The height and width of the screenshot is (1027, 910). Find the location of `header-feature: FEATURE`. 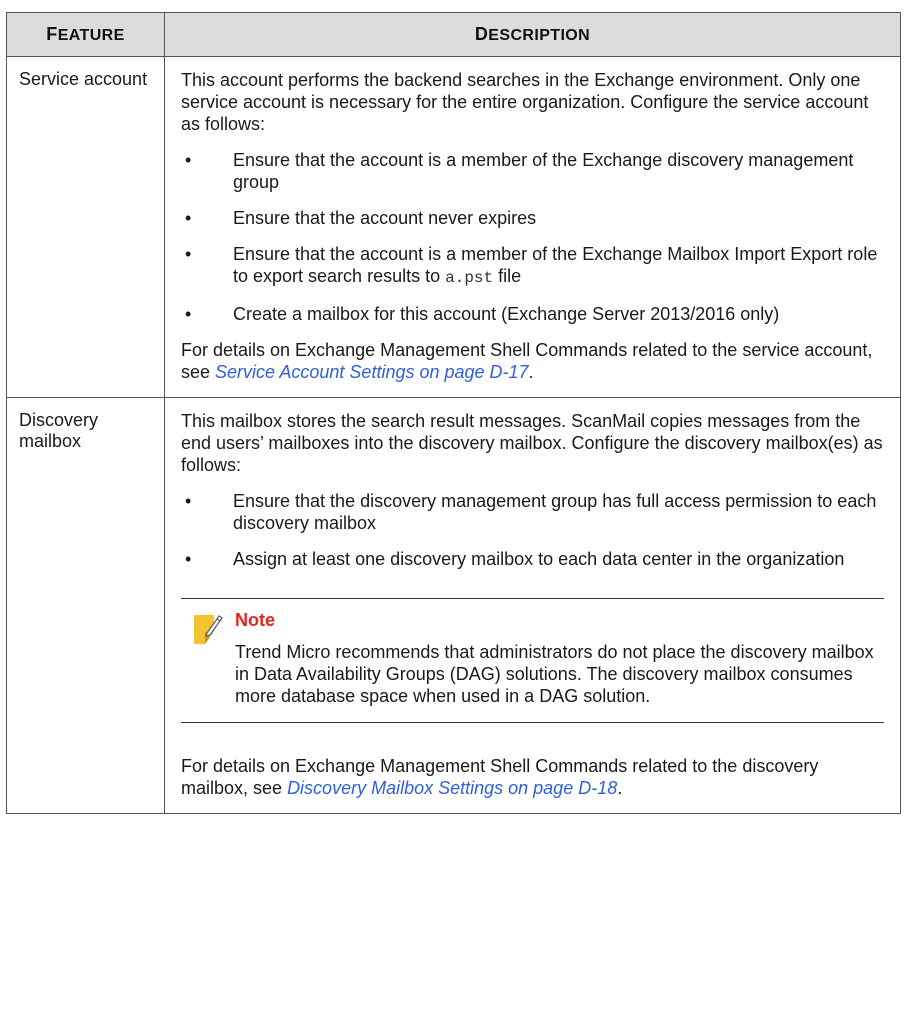

header-feature: FEATURE is located at coordinates (85, 34).